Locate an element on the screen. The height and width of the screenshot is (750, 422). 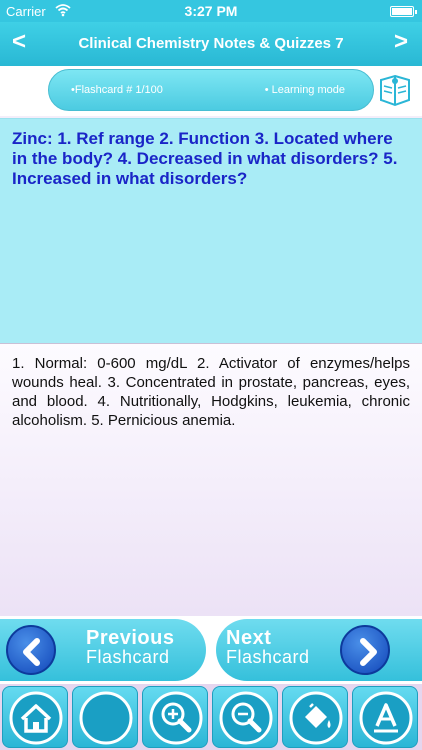
zoom-out-icon is located at coordinates (246, 718).